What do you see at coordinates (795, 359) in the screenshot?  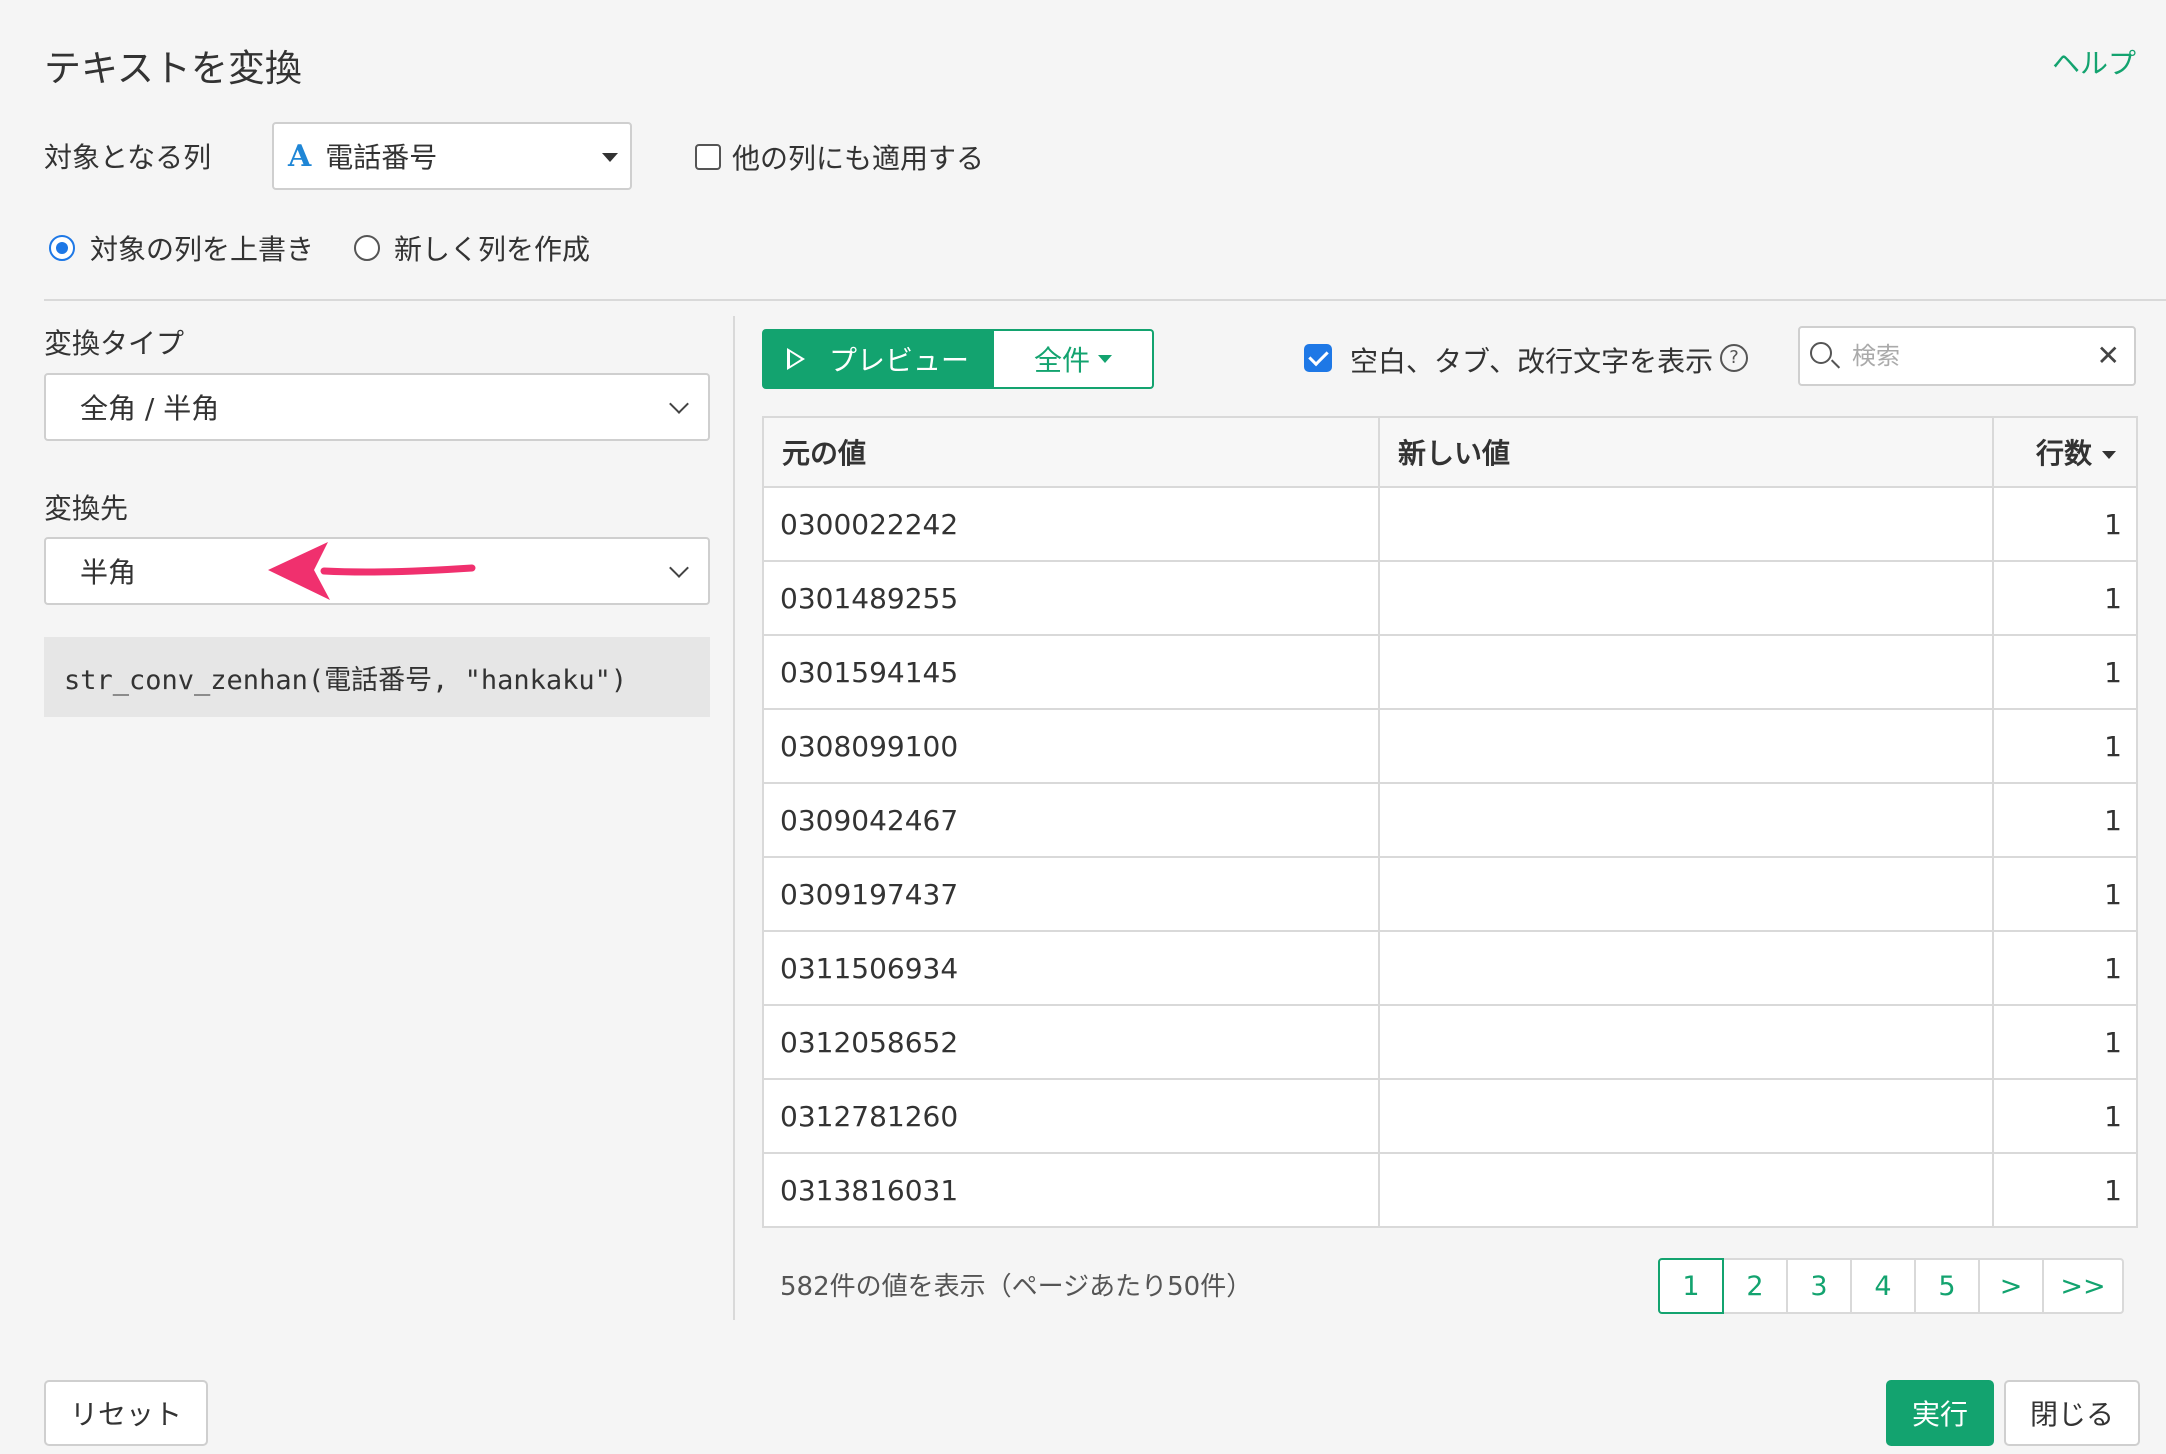 I see `play-icon` at bounding box center [795, 359].